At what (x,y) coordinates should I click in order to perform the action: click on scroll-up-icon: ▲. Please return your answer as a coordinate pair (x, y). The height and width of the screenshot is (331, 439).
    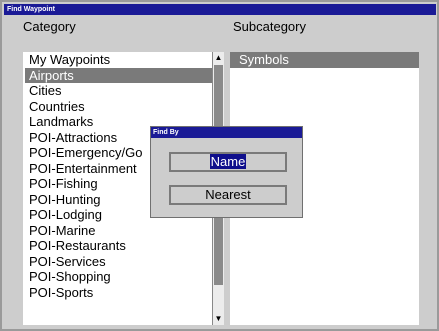
    Looking at the image, I should click on (218, 58).